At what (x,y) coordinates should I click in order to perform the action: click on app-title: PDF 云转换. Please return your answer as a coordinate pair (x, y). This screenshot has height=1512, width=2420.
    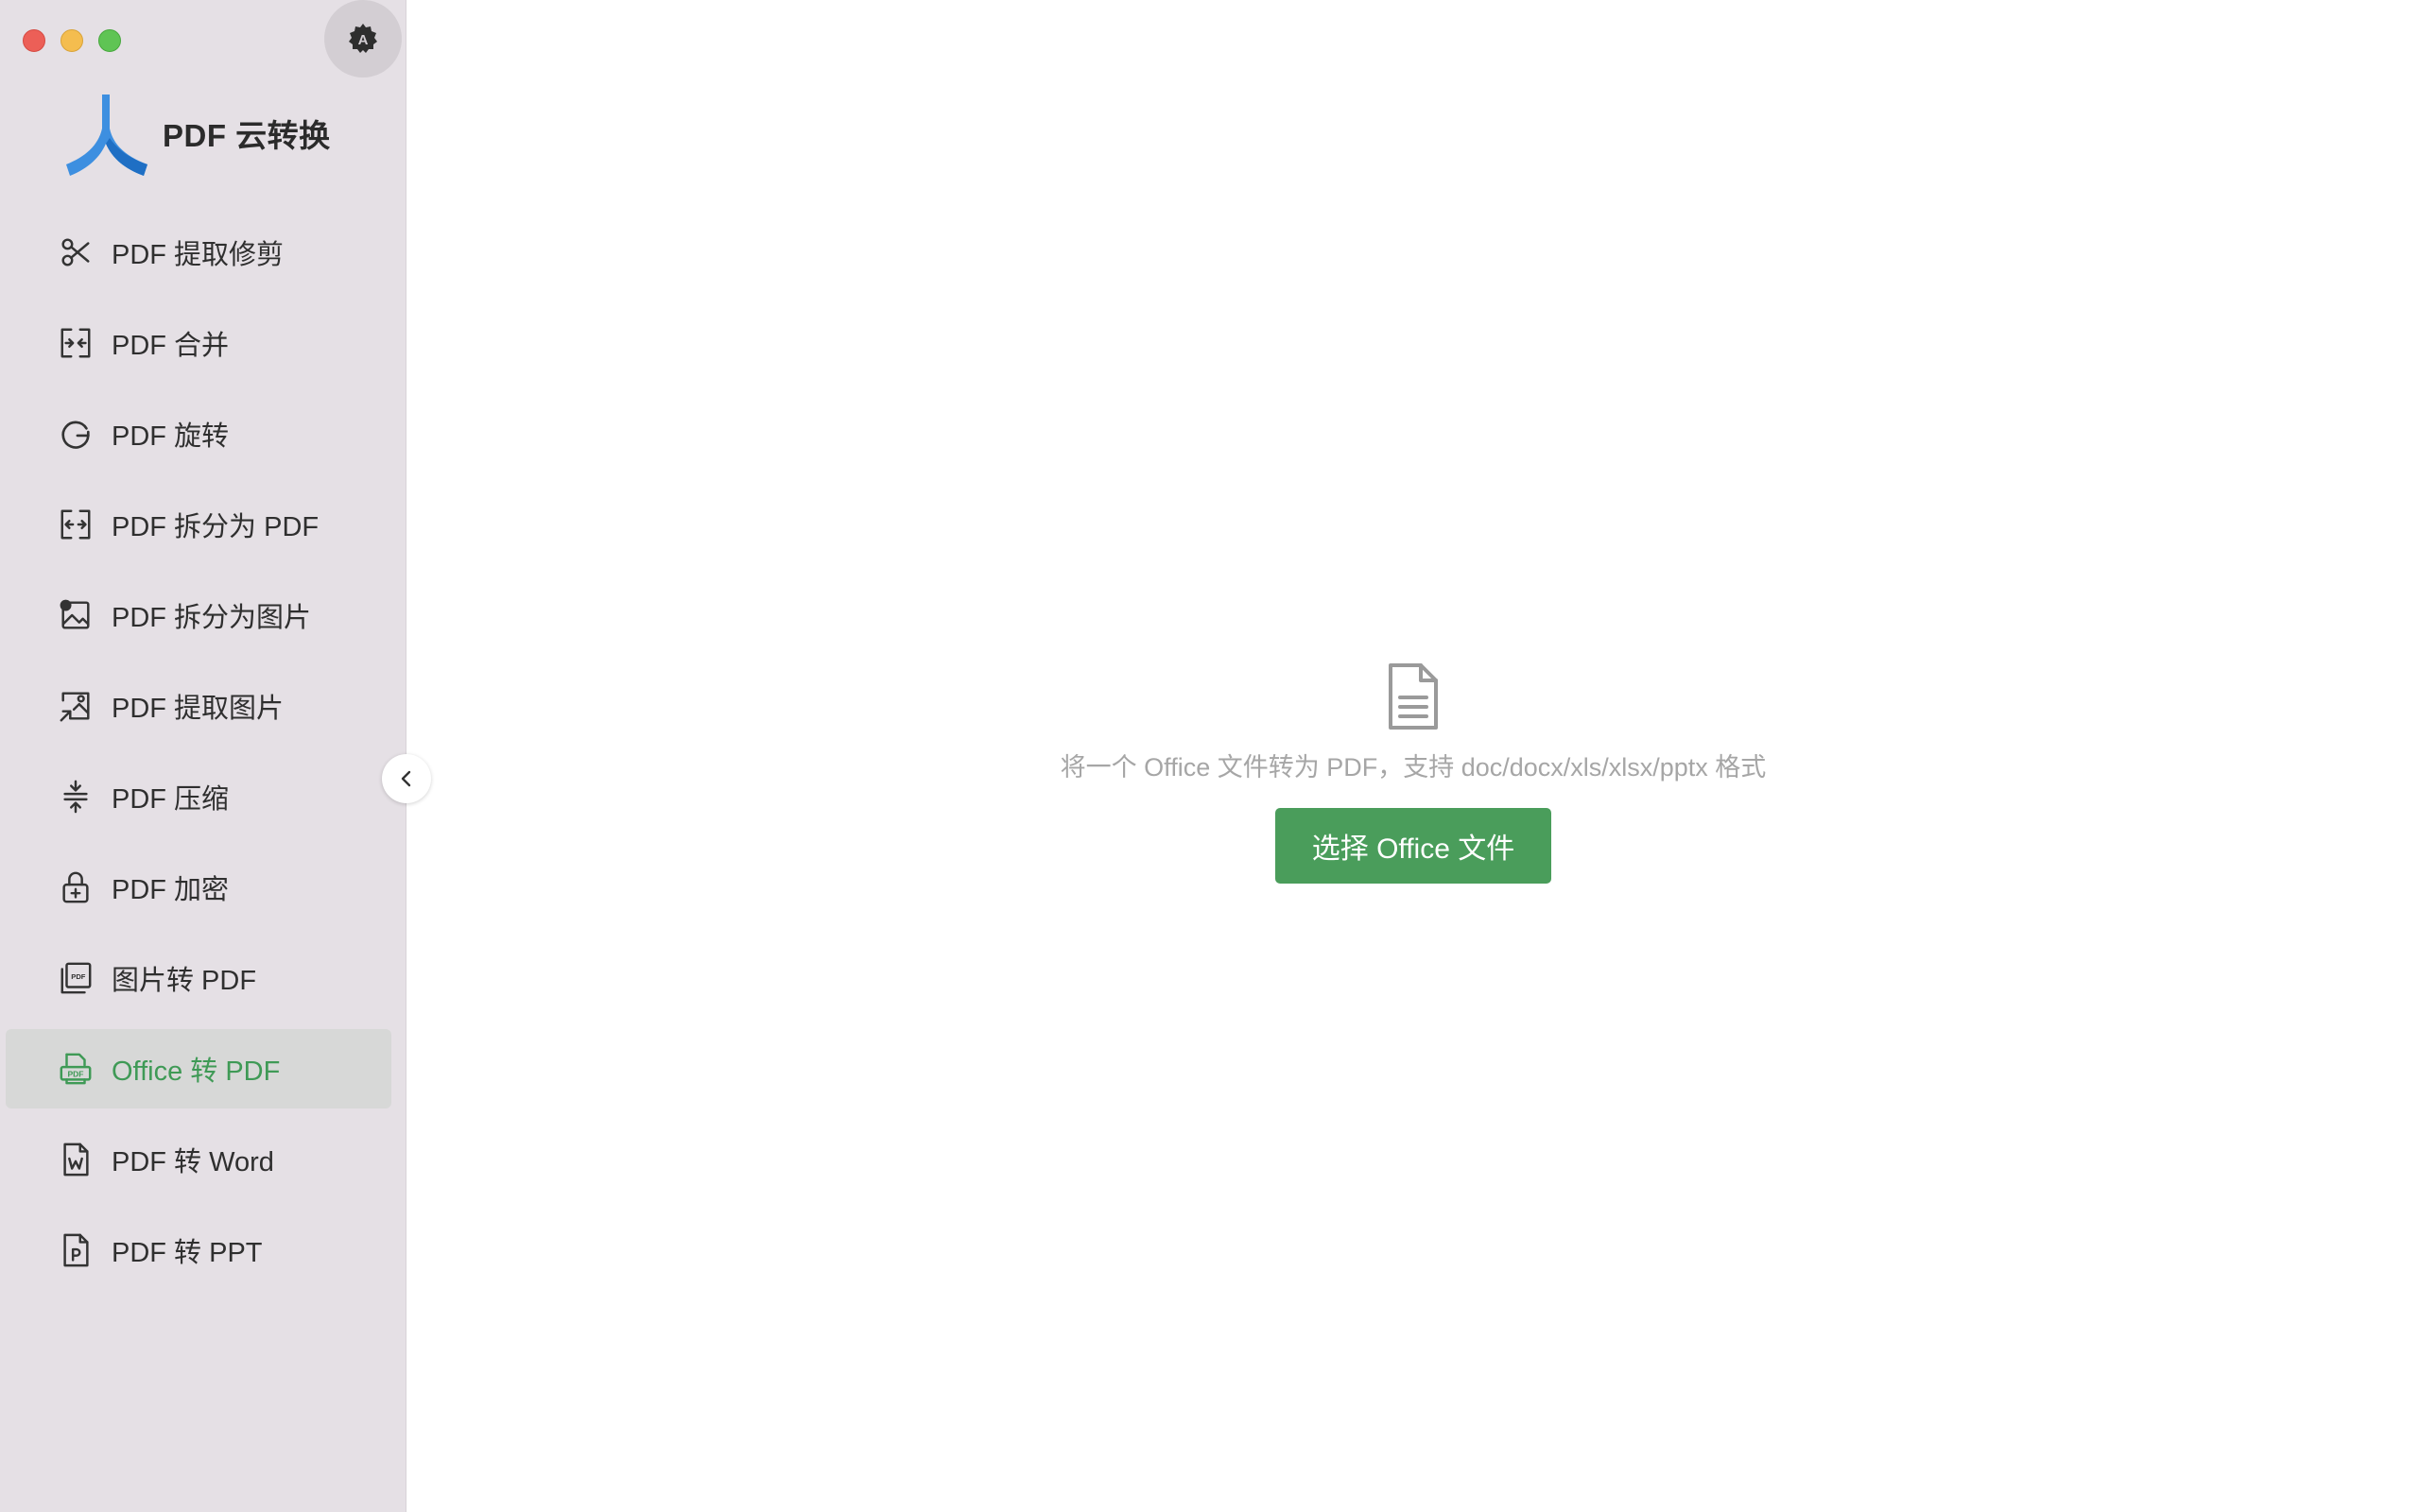
    Looking at the image, I should click on (247, 135).